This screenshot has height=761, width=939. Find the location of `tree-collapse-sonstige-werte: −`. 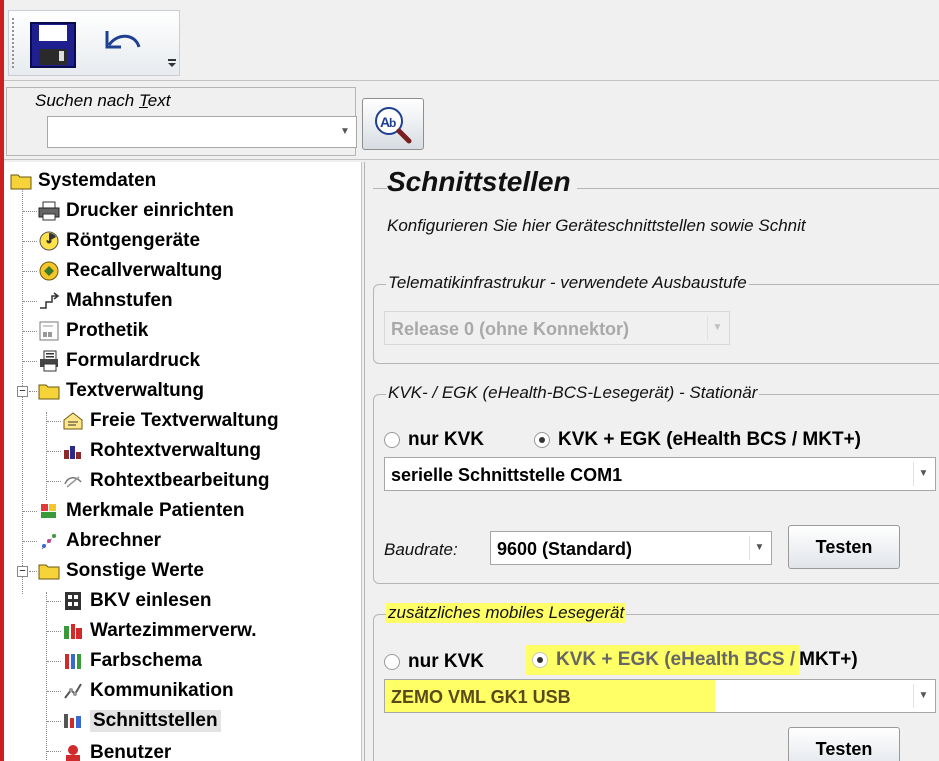

tree-collapse-sonstige-werte: − is located at coordinates (22, 571).